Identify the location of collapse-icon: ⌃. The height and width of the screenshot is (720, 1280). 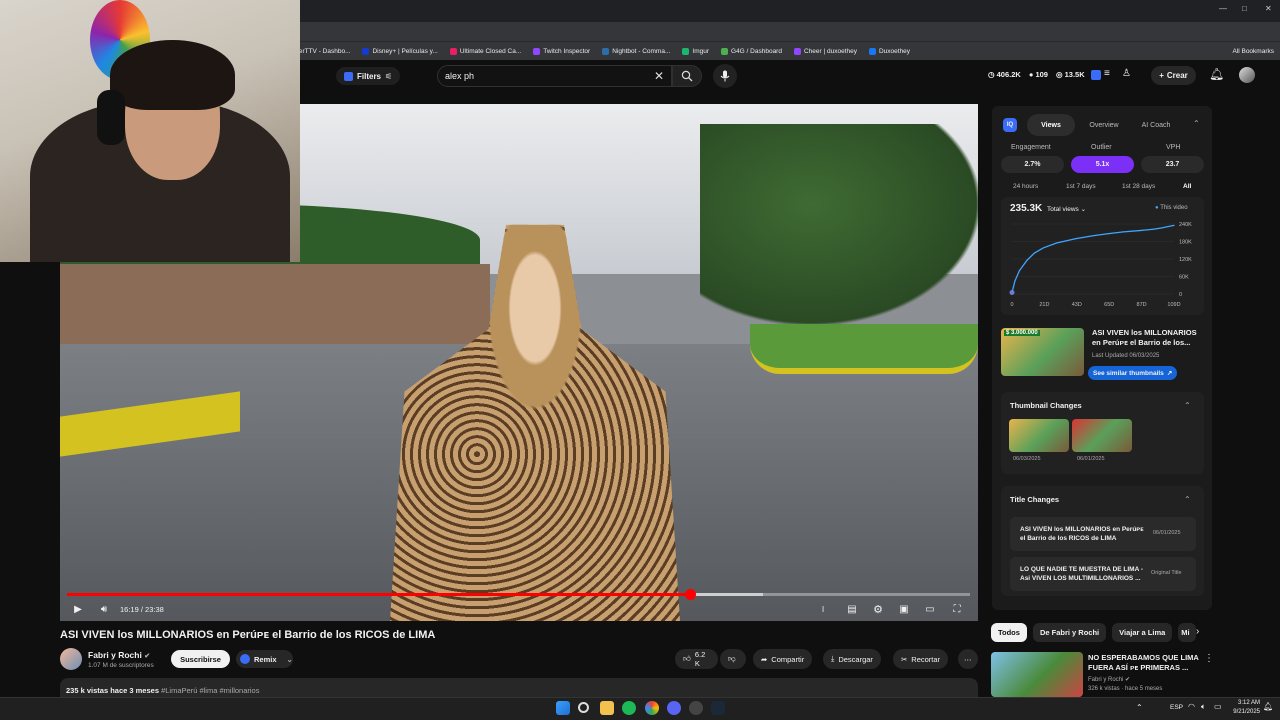
(1196, 123).